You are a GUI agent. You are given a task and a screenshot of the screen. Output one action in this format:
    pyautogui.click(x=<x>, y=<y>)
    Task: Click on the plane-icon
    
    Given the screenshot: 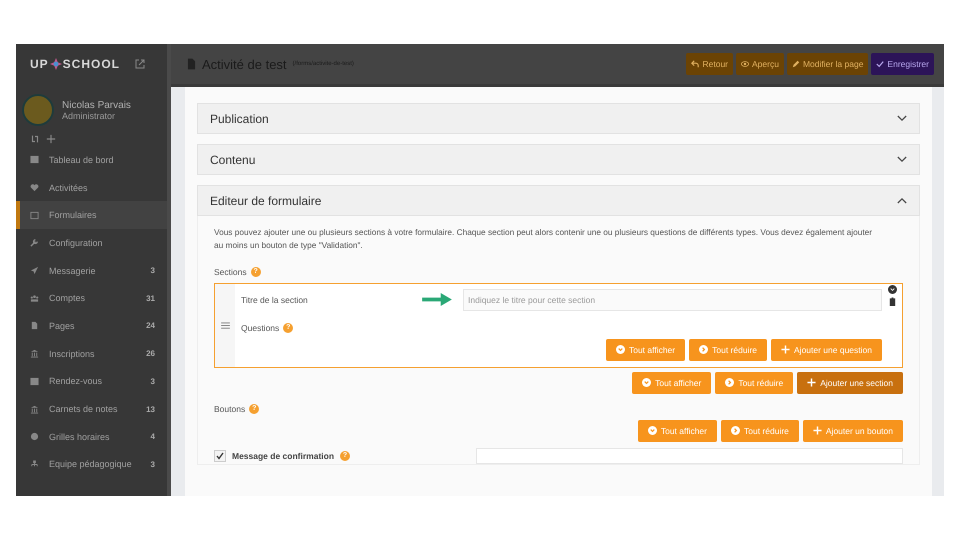 What is the action you would take?
    pyautogui.click(x=34, y=271)
    